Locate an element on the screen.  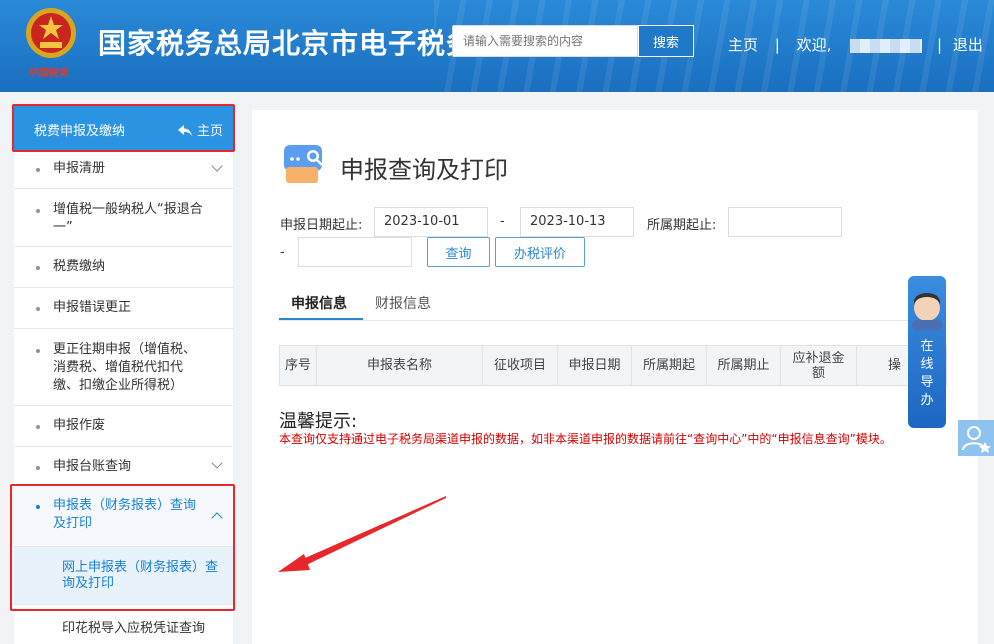
col-header-period-start: 所属期起 is located at coordinates (669, 365).